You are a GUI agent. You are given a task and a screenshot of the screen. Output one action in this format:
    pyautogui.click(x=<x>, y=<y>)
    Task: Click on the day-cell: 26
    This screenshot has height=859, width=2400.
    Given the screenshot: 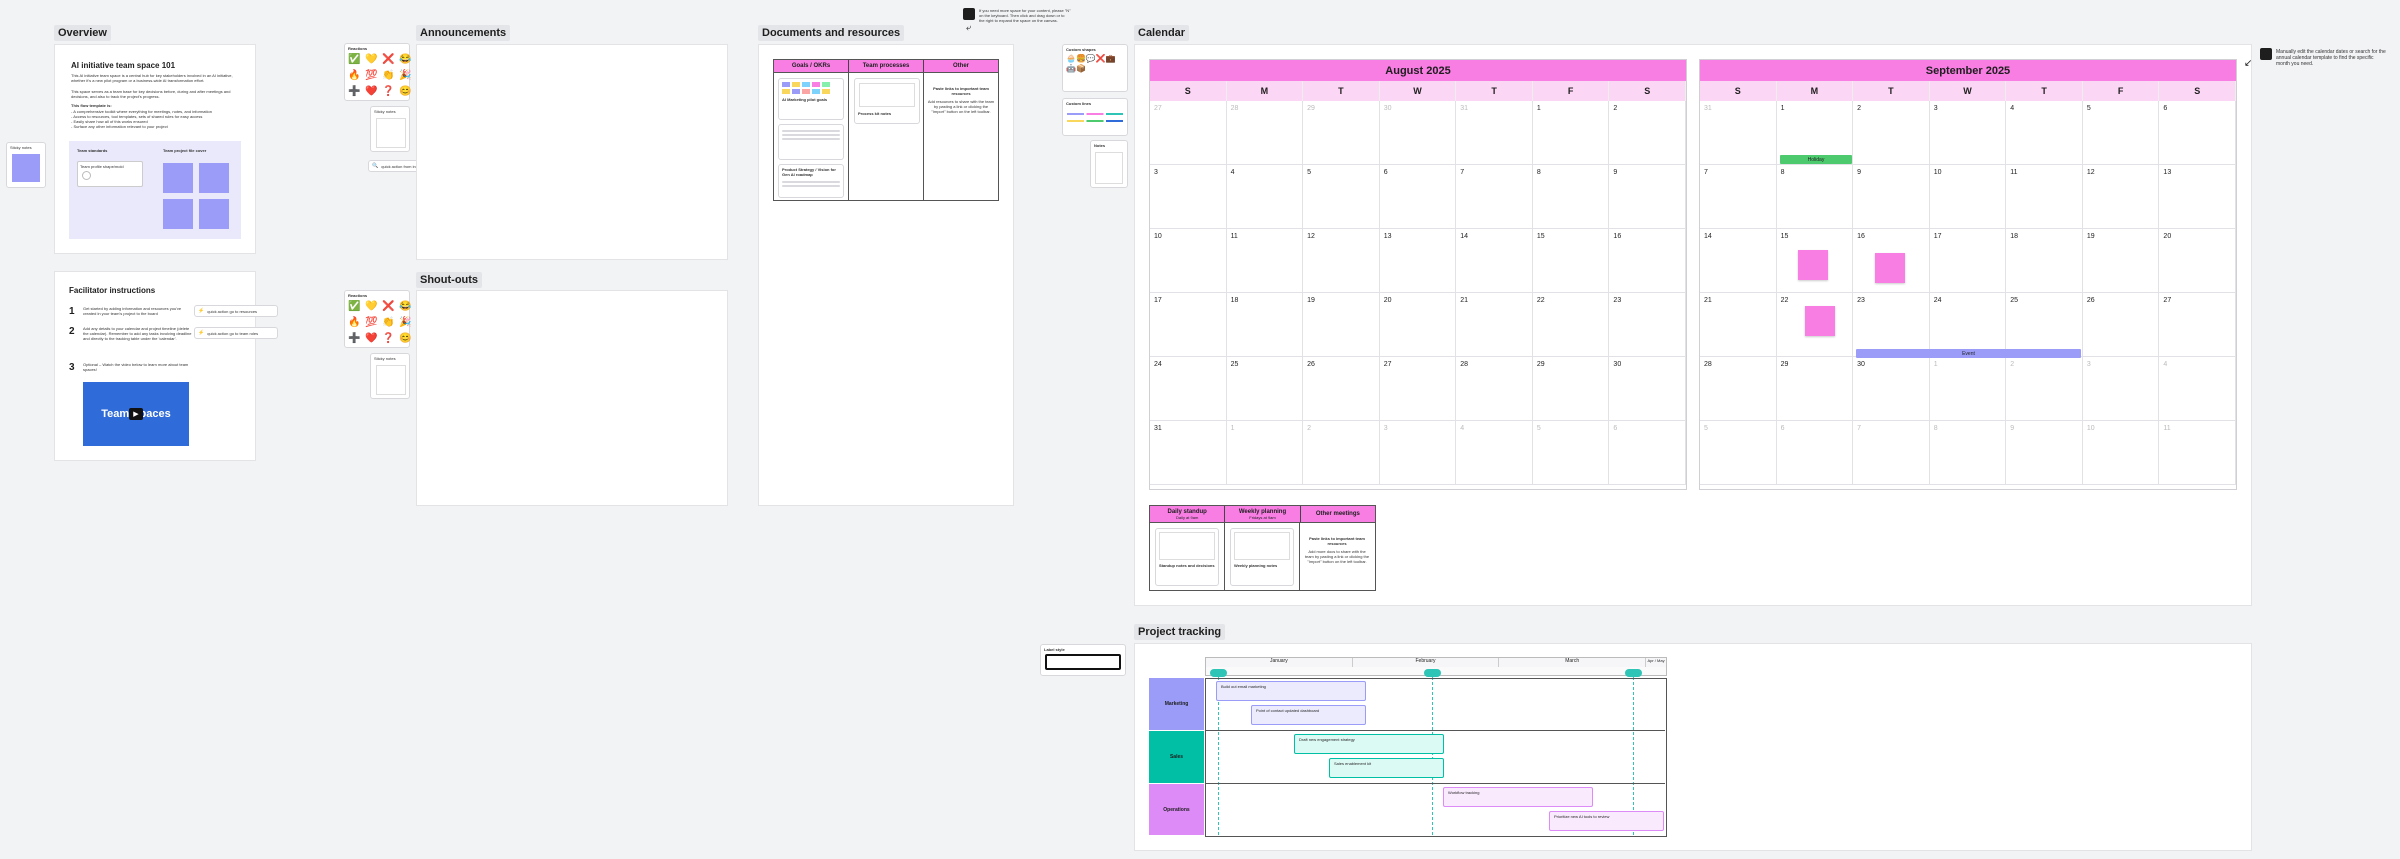 What is the action you would take?
    pyautogui.click(x=2121, y=325)
    